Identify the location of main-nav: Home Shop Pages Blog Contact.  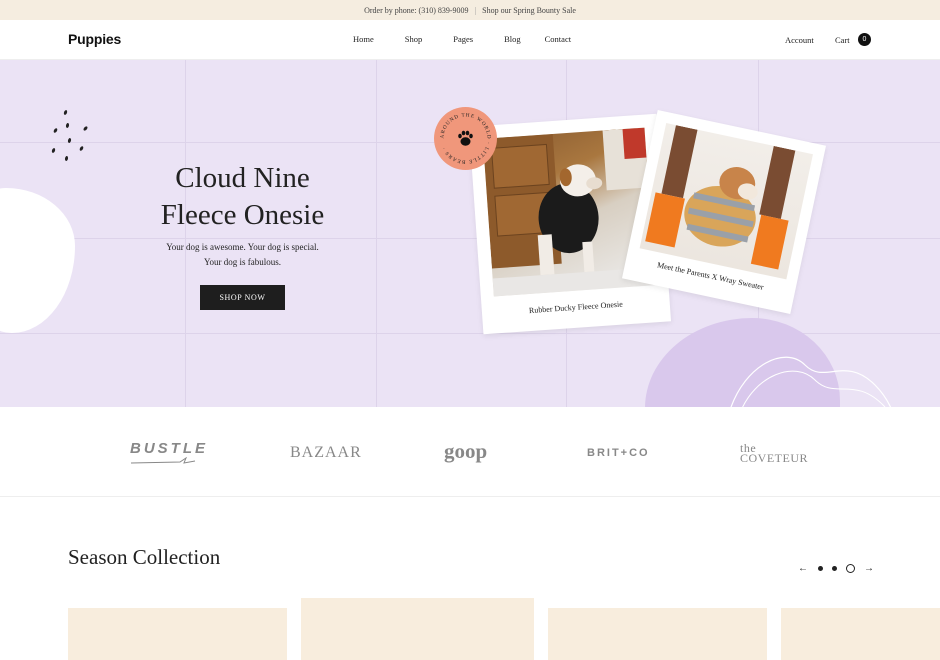
(462, 39).